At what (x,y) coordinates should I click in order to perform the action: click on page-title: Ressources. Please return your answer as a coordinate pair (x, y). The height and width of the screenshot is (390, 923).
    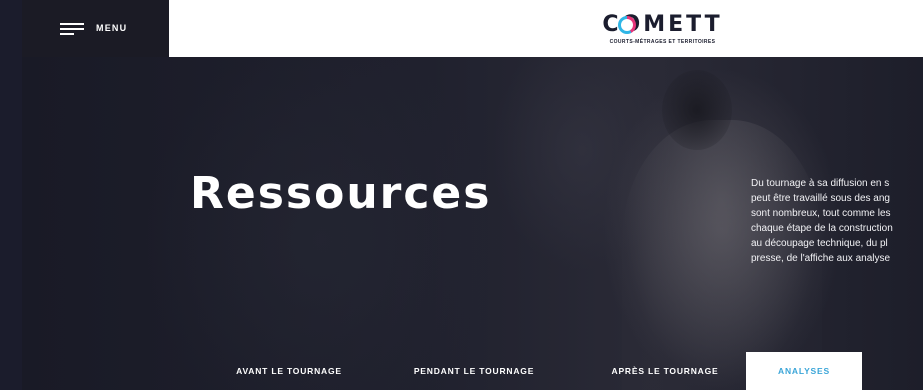
    Looking at the image, I should click on (341, 193).